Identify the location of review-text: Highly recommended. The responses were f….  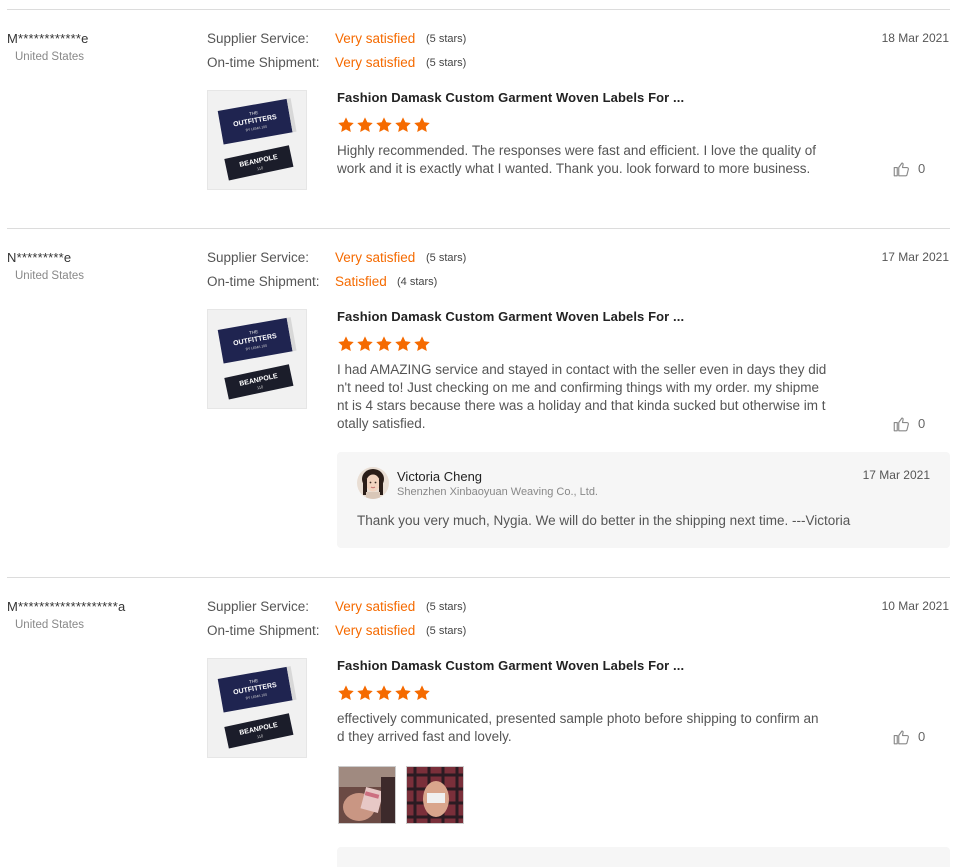
(577, 159).